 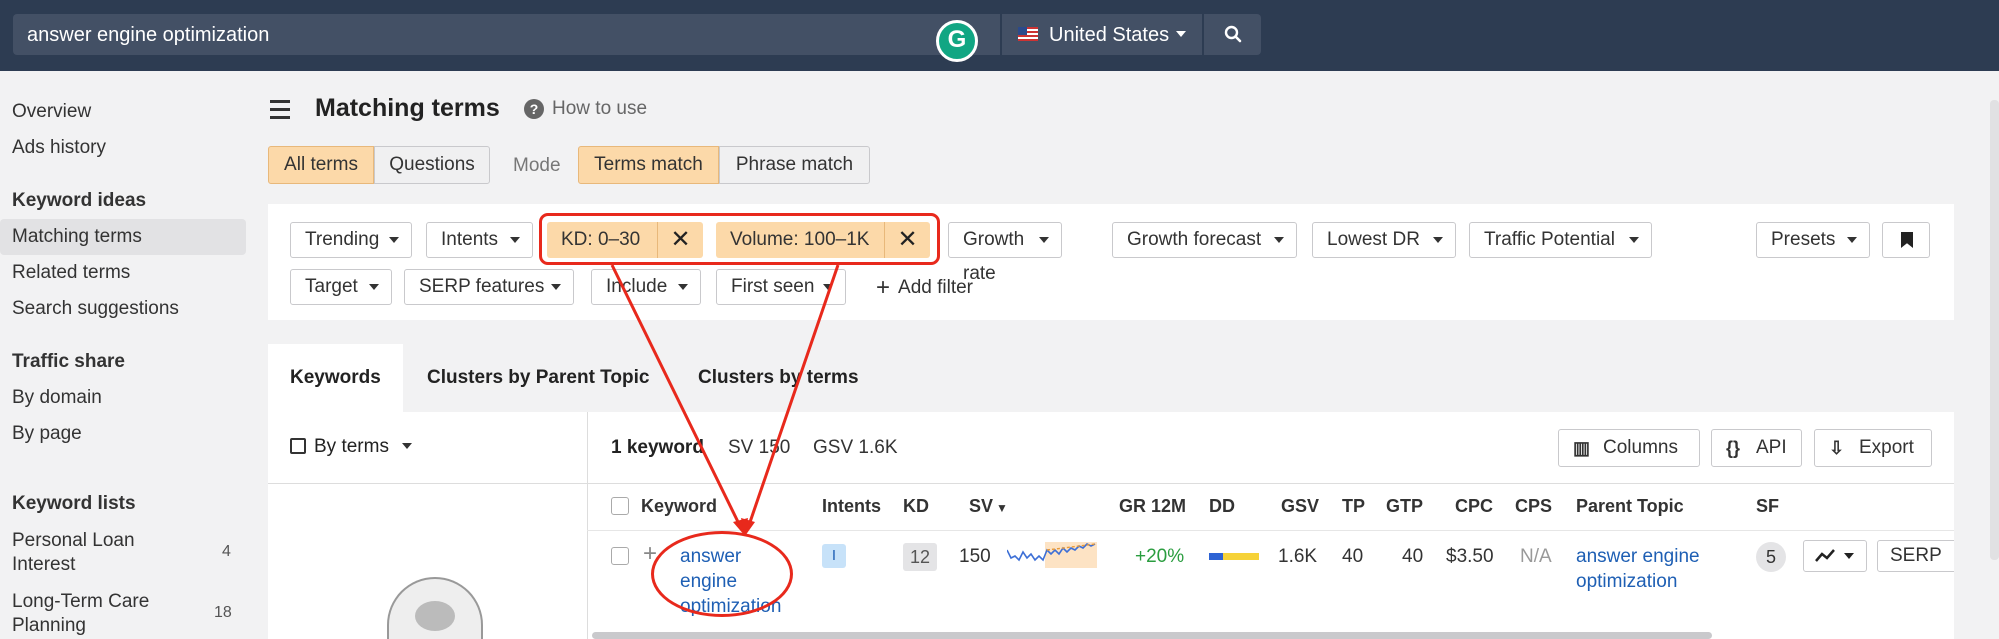 I want to click on trend-line-icon, so click(x=1834, y=555).